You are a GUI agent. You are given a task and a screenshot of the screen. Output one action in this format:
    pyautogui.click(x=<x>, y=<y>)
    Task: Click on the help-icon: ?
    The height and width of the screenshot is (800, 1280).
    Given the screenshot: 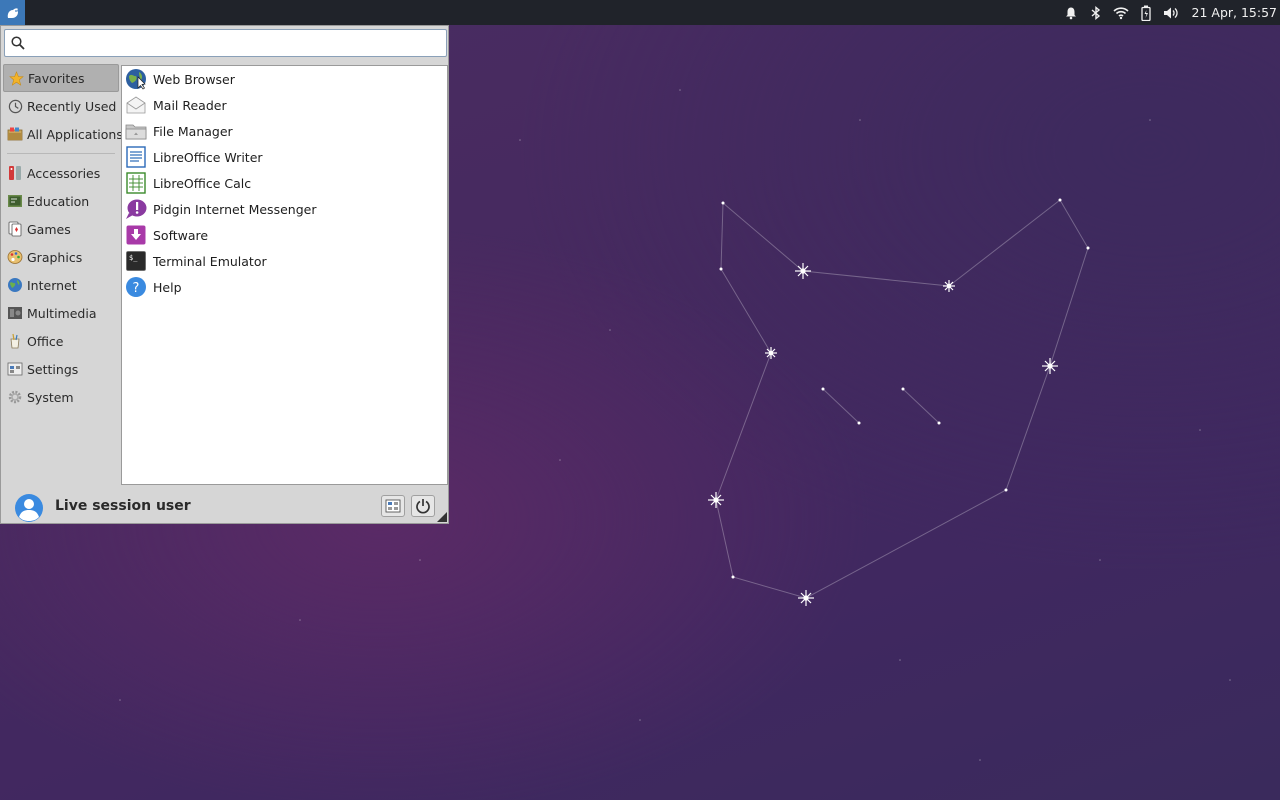 What is the action you would take?
    pyautogui.click(x=136, y=287)
    